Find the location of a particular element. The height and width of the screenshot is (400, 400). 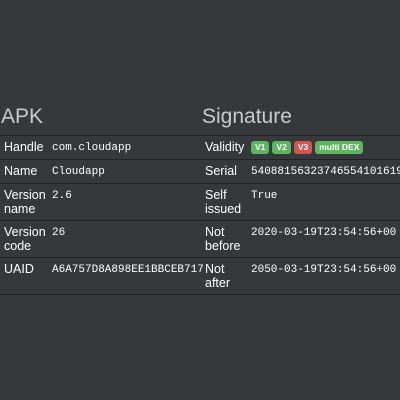

signature-row-not-after: Not after 2050-03-19T23:54:56+00 is located at coordinates (300, 276).